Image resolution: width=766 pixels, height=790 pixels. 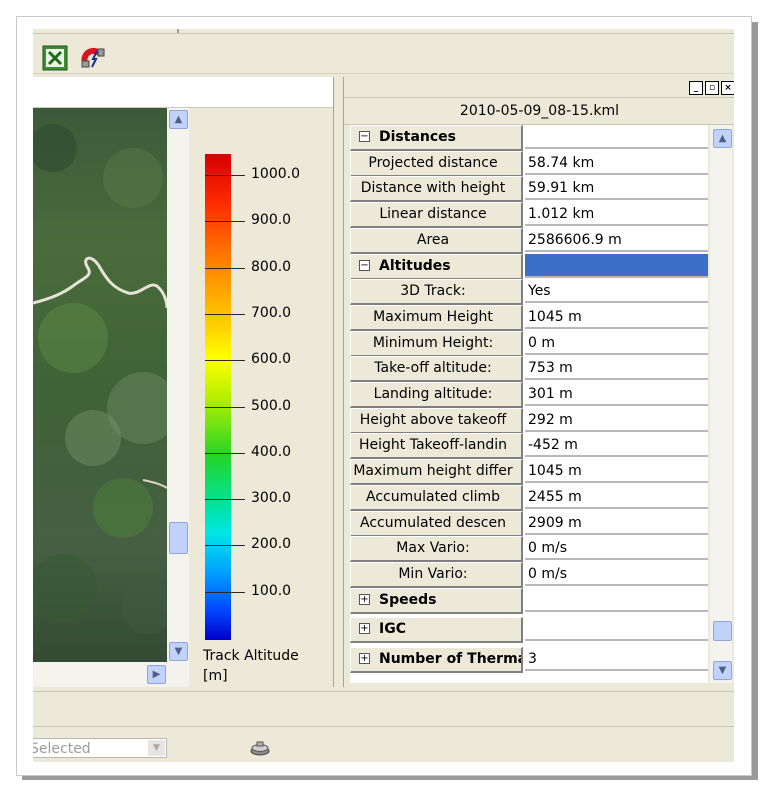 What do you see at coordinates (712, 88) in the screenshot?
I see `restore-icon: ▫` at bounding box center [712, 88].